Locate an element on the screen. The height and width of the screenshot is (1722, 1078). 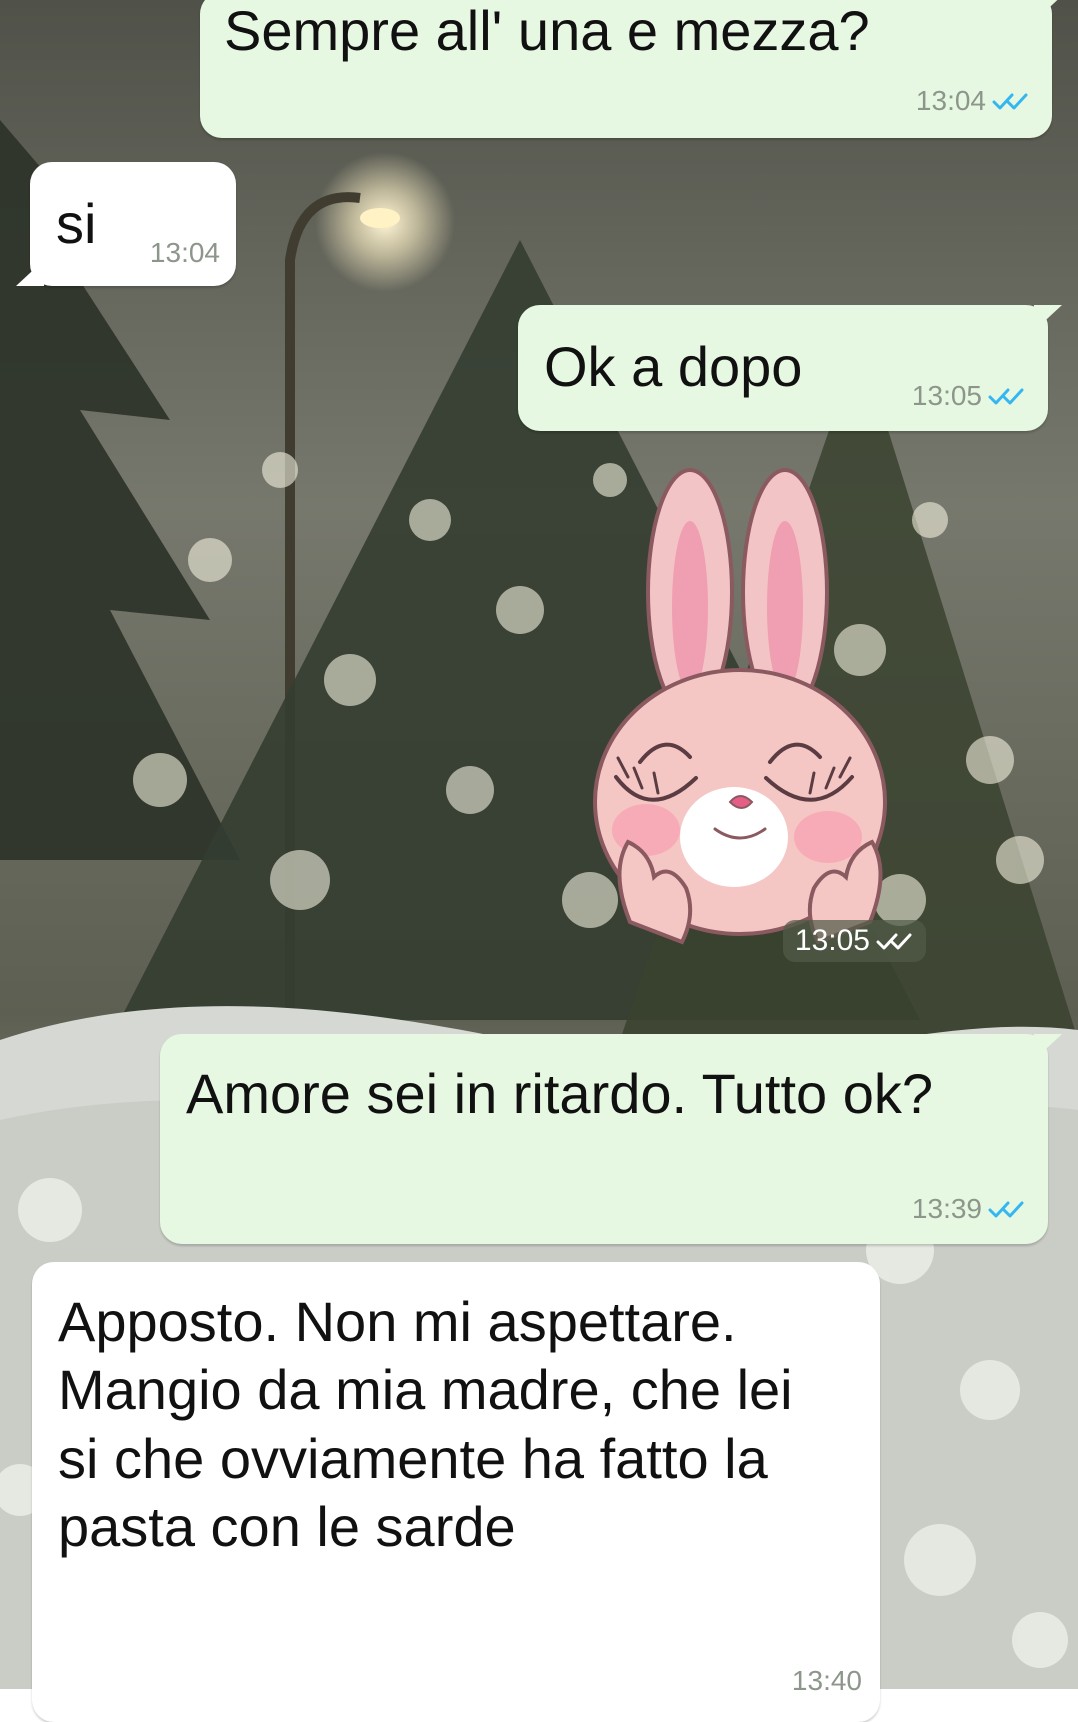
message-text: Amore sei in ritardo. Tutto ok? is located at coordinates (560, 1093).